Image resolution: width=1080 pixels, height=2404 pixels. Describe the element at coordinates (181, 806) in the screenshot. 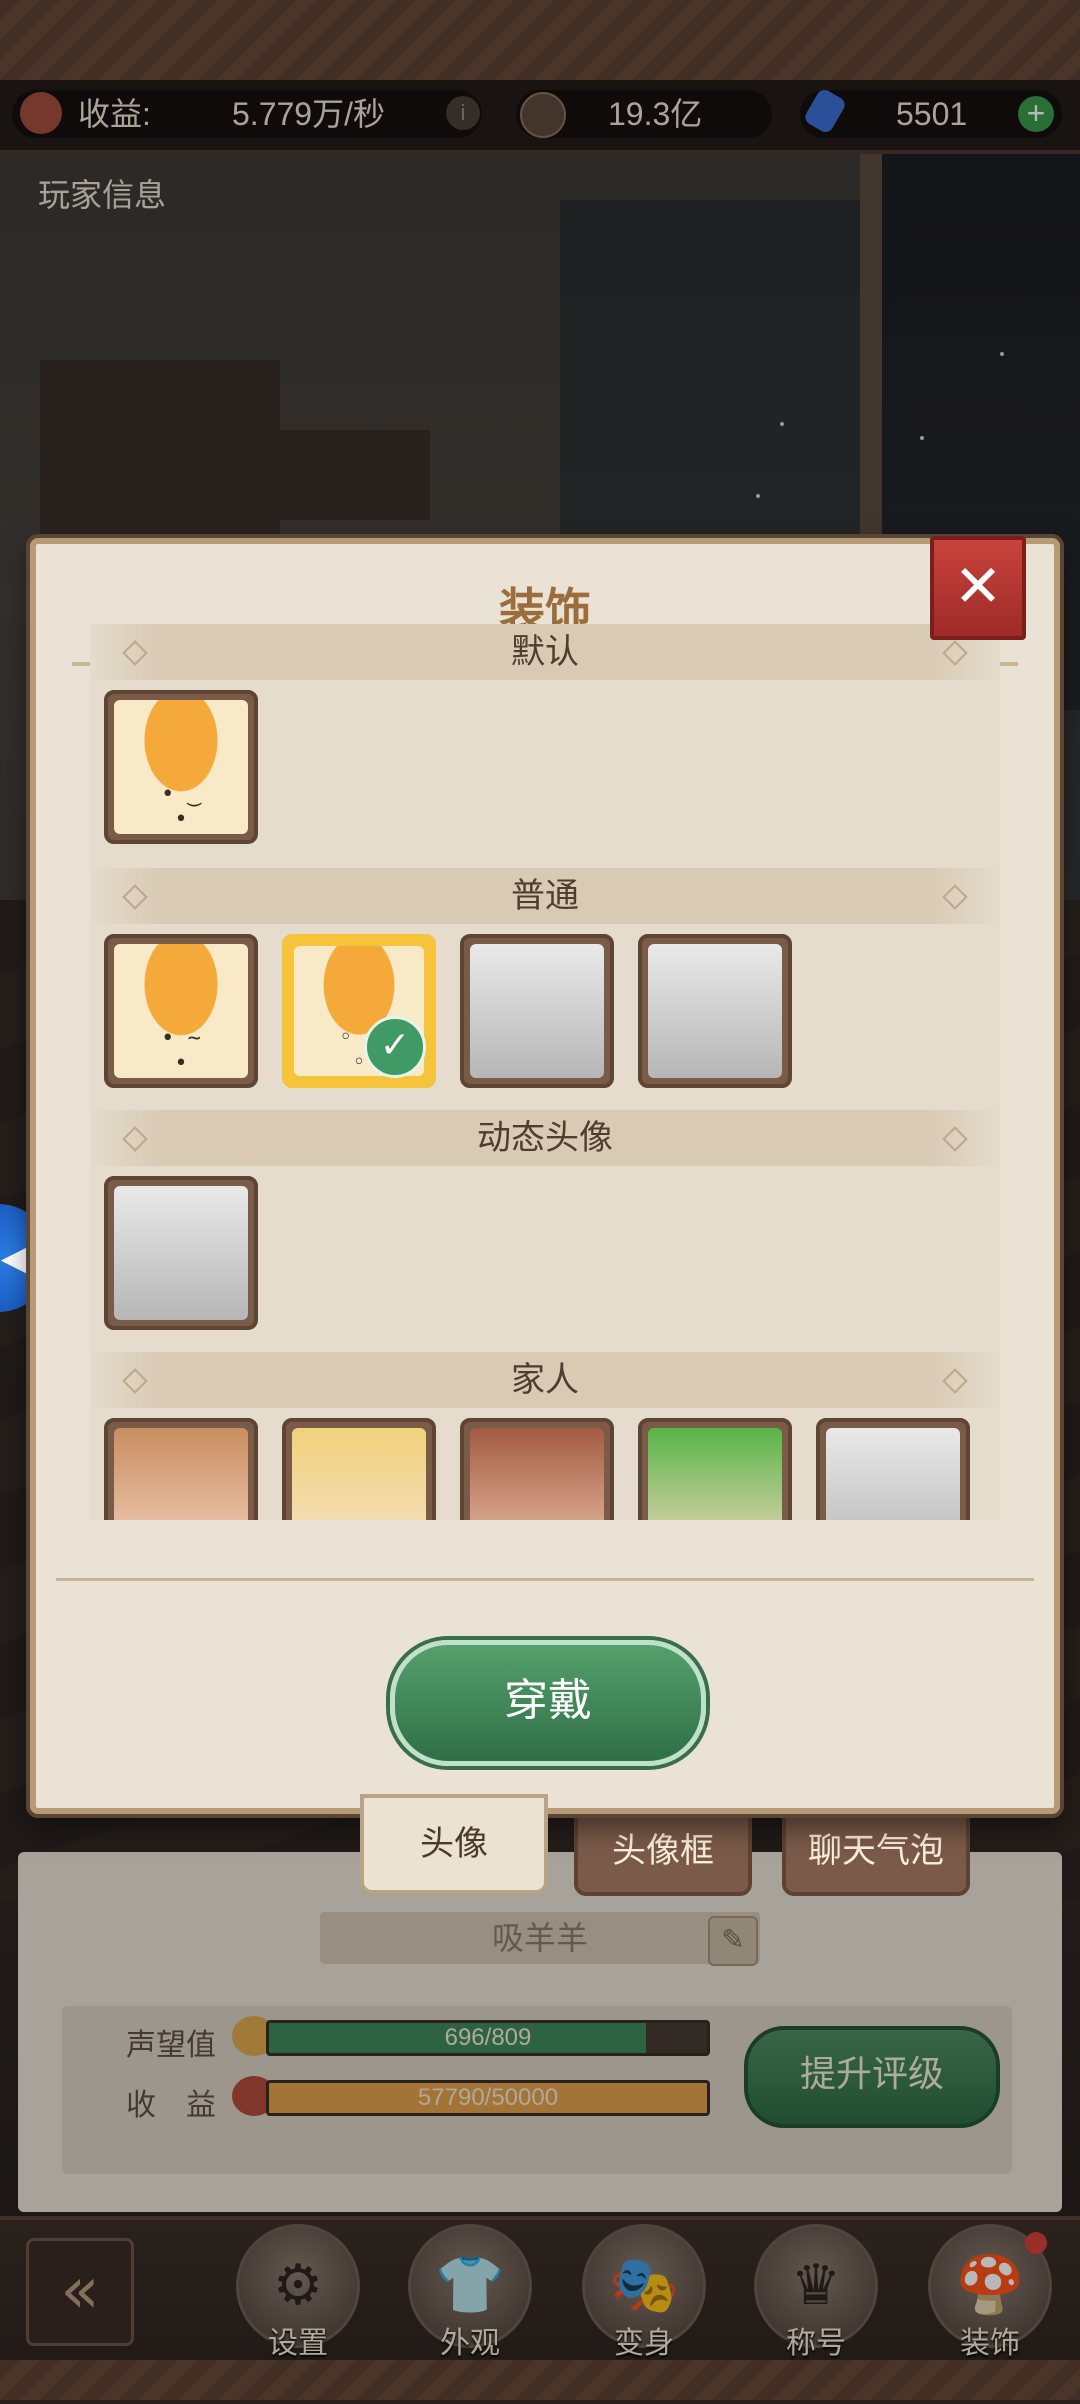

I see `mushroom-face: • ‿ •` at that location.